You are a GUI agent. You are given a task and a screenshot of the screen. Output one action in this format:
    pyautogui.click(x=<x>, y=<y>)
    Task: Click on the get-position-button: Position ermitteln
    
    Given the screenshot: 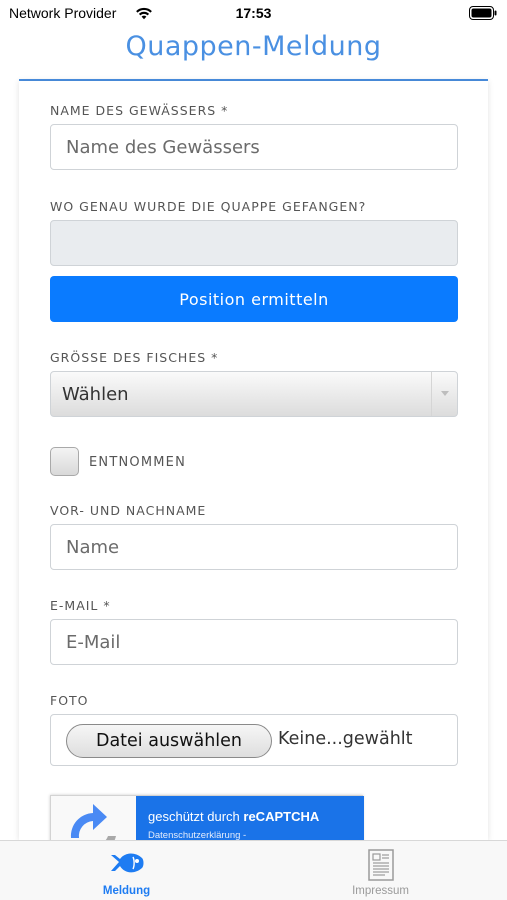 What is the action you would take?
    pyautogui.click(x=254, y=299)
    